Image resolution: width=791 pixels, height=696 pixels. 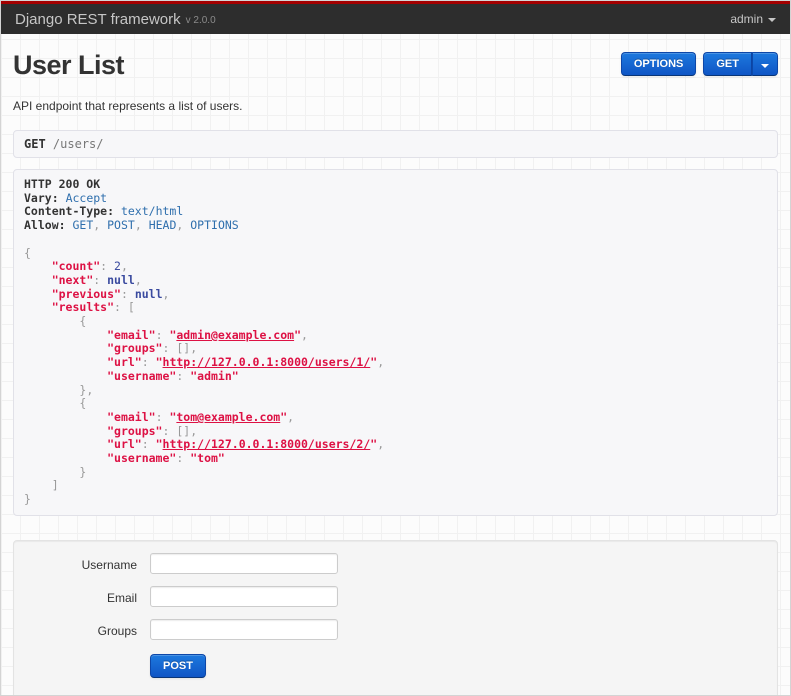 I want to click on brand-link: Django REST framework, so click(x=98, y=19).